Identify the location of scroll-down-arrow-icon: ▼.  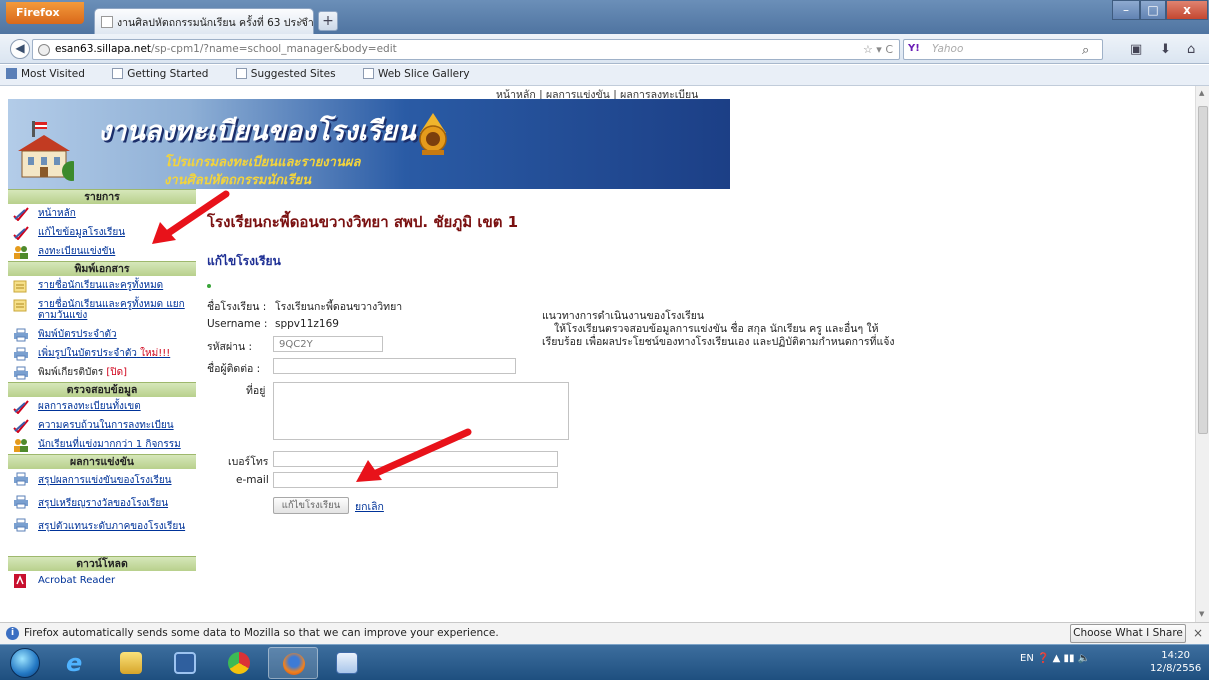
(1201, 614).